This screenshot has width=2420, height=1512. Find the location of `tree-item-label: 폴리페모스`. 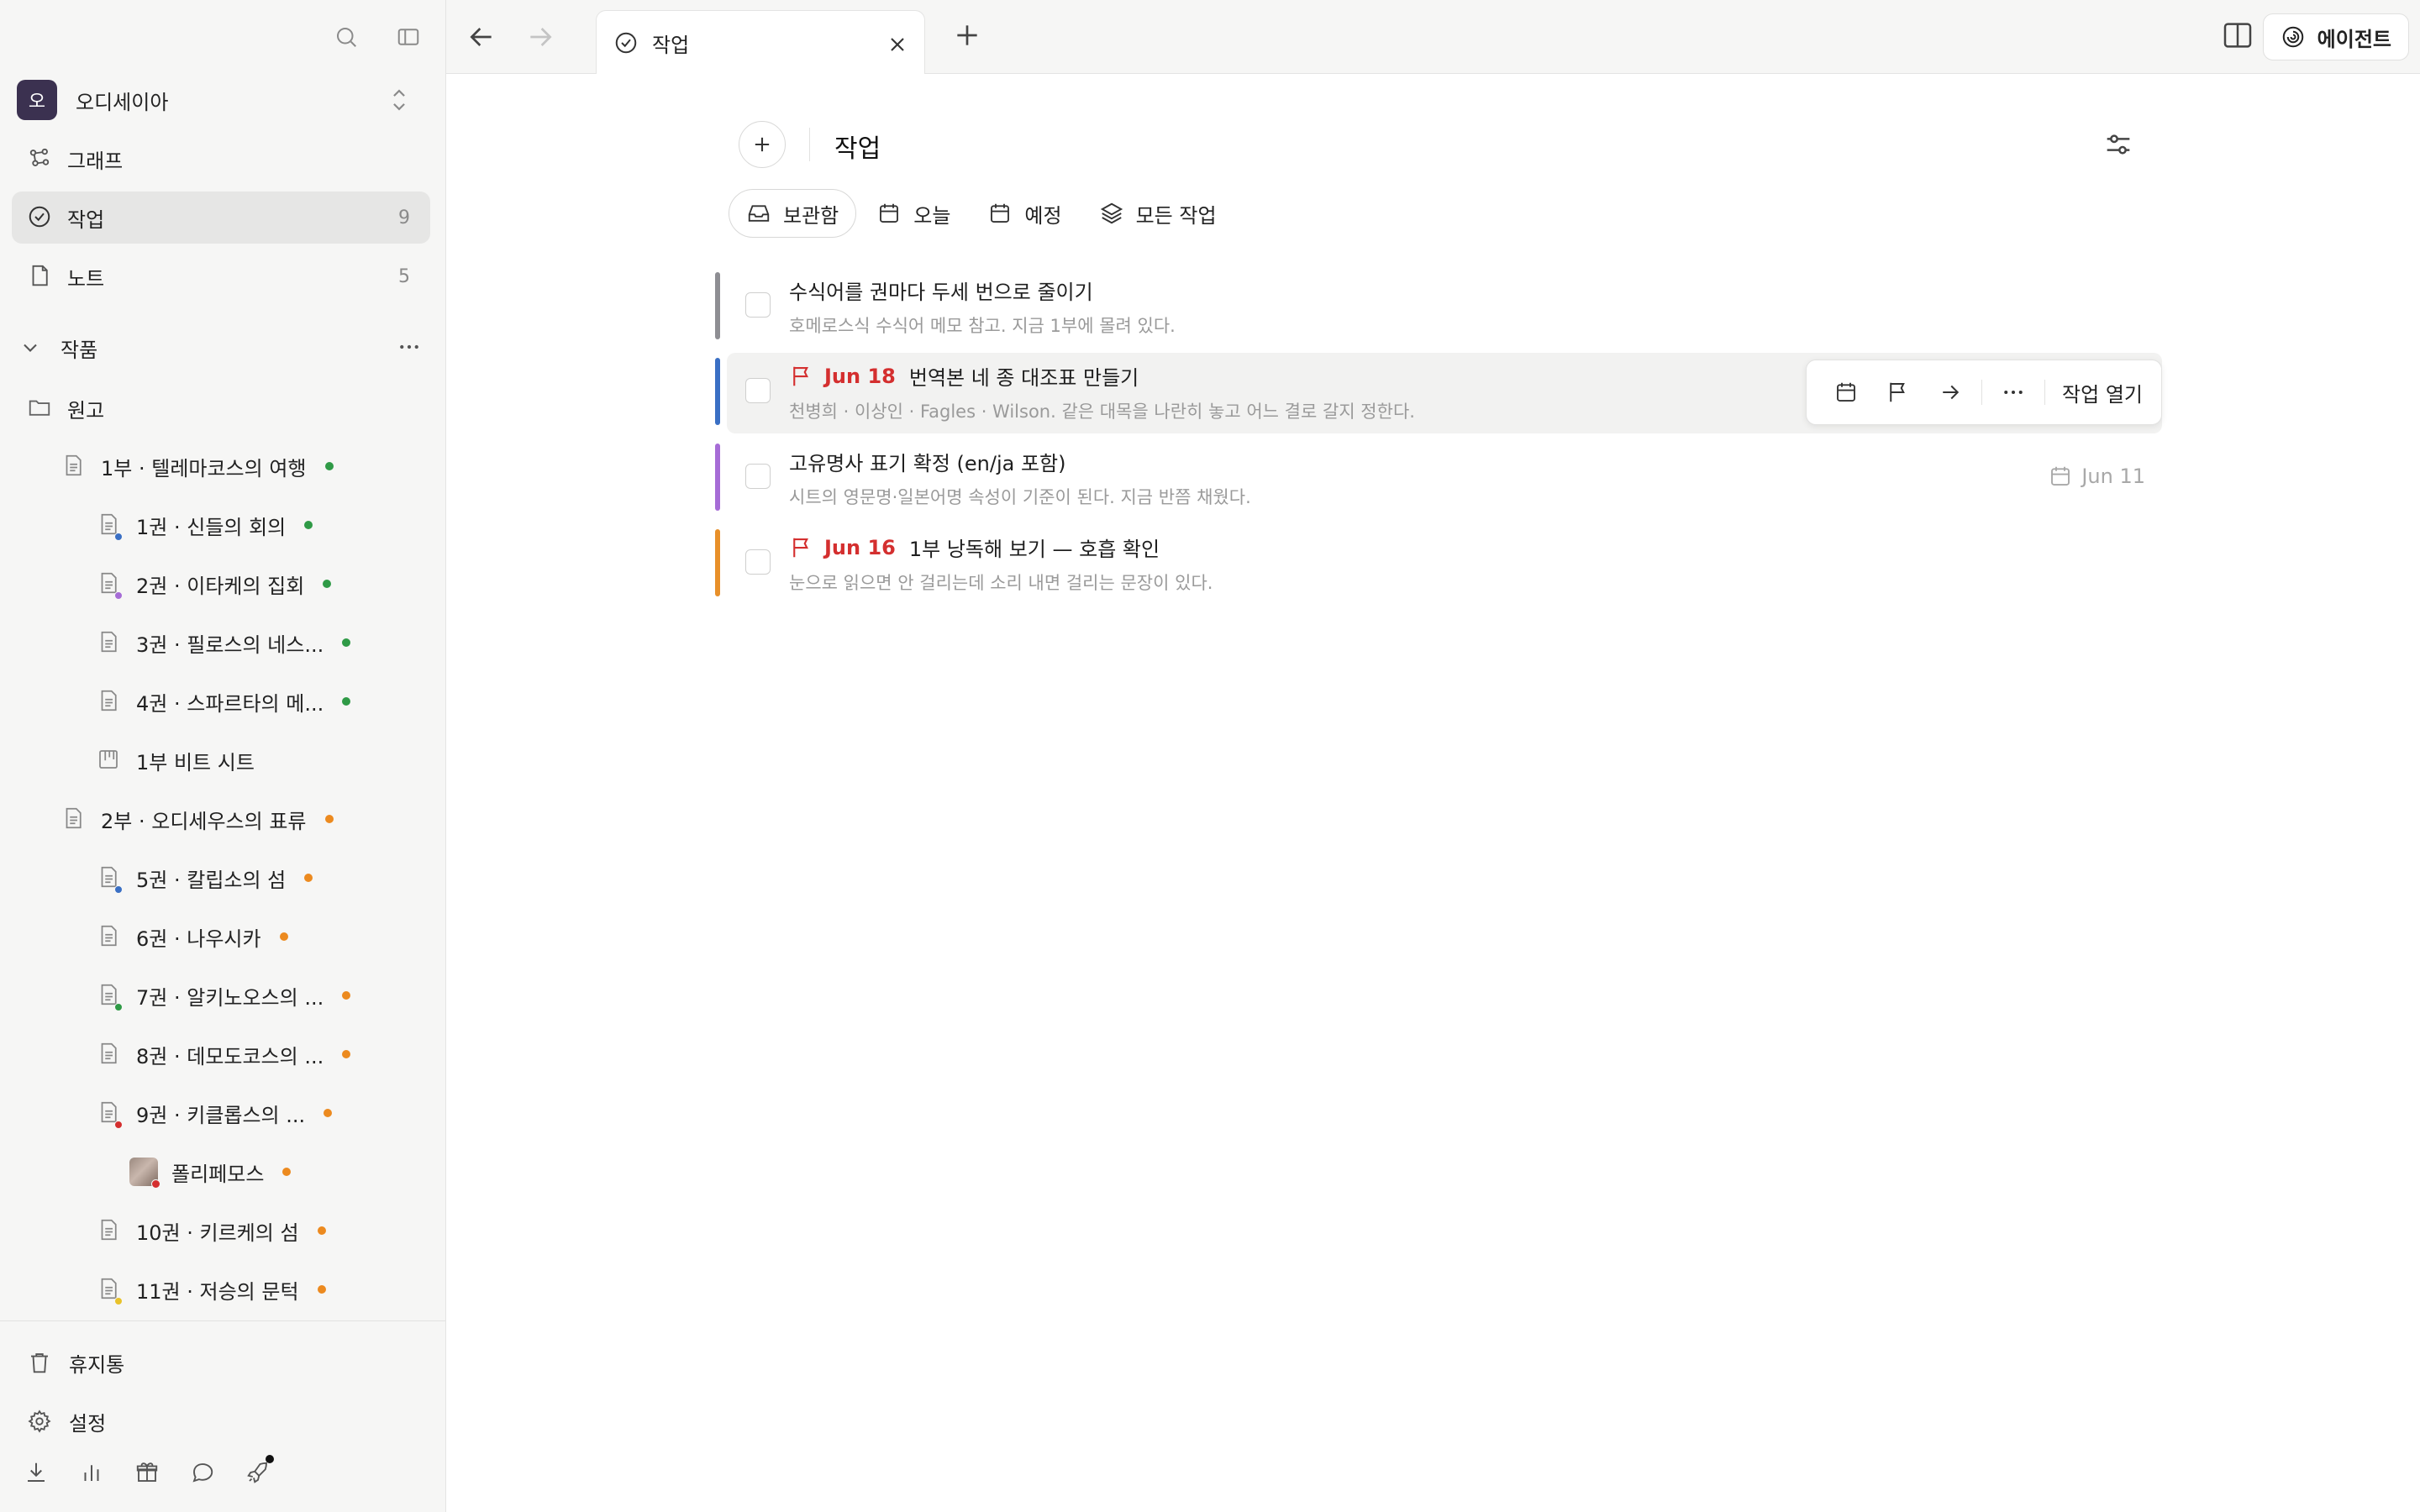

tree-item-label: 폴리페모스 is located at coordinates (218, 1174).